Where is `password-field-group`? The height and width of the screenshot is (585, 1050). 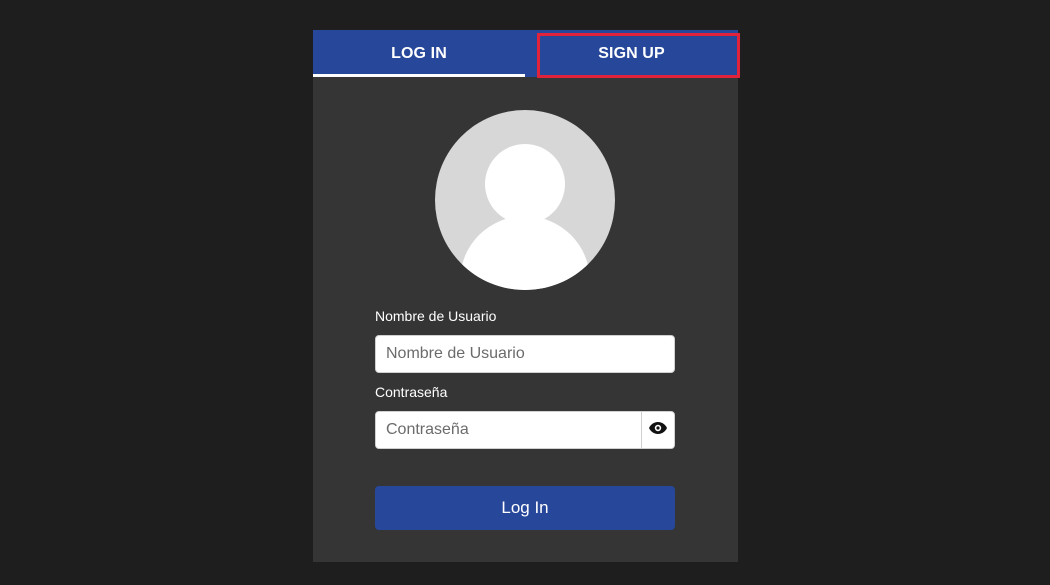
password-field-group is located at coordinates (525, 430).